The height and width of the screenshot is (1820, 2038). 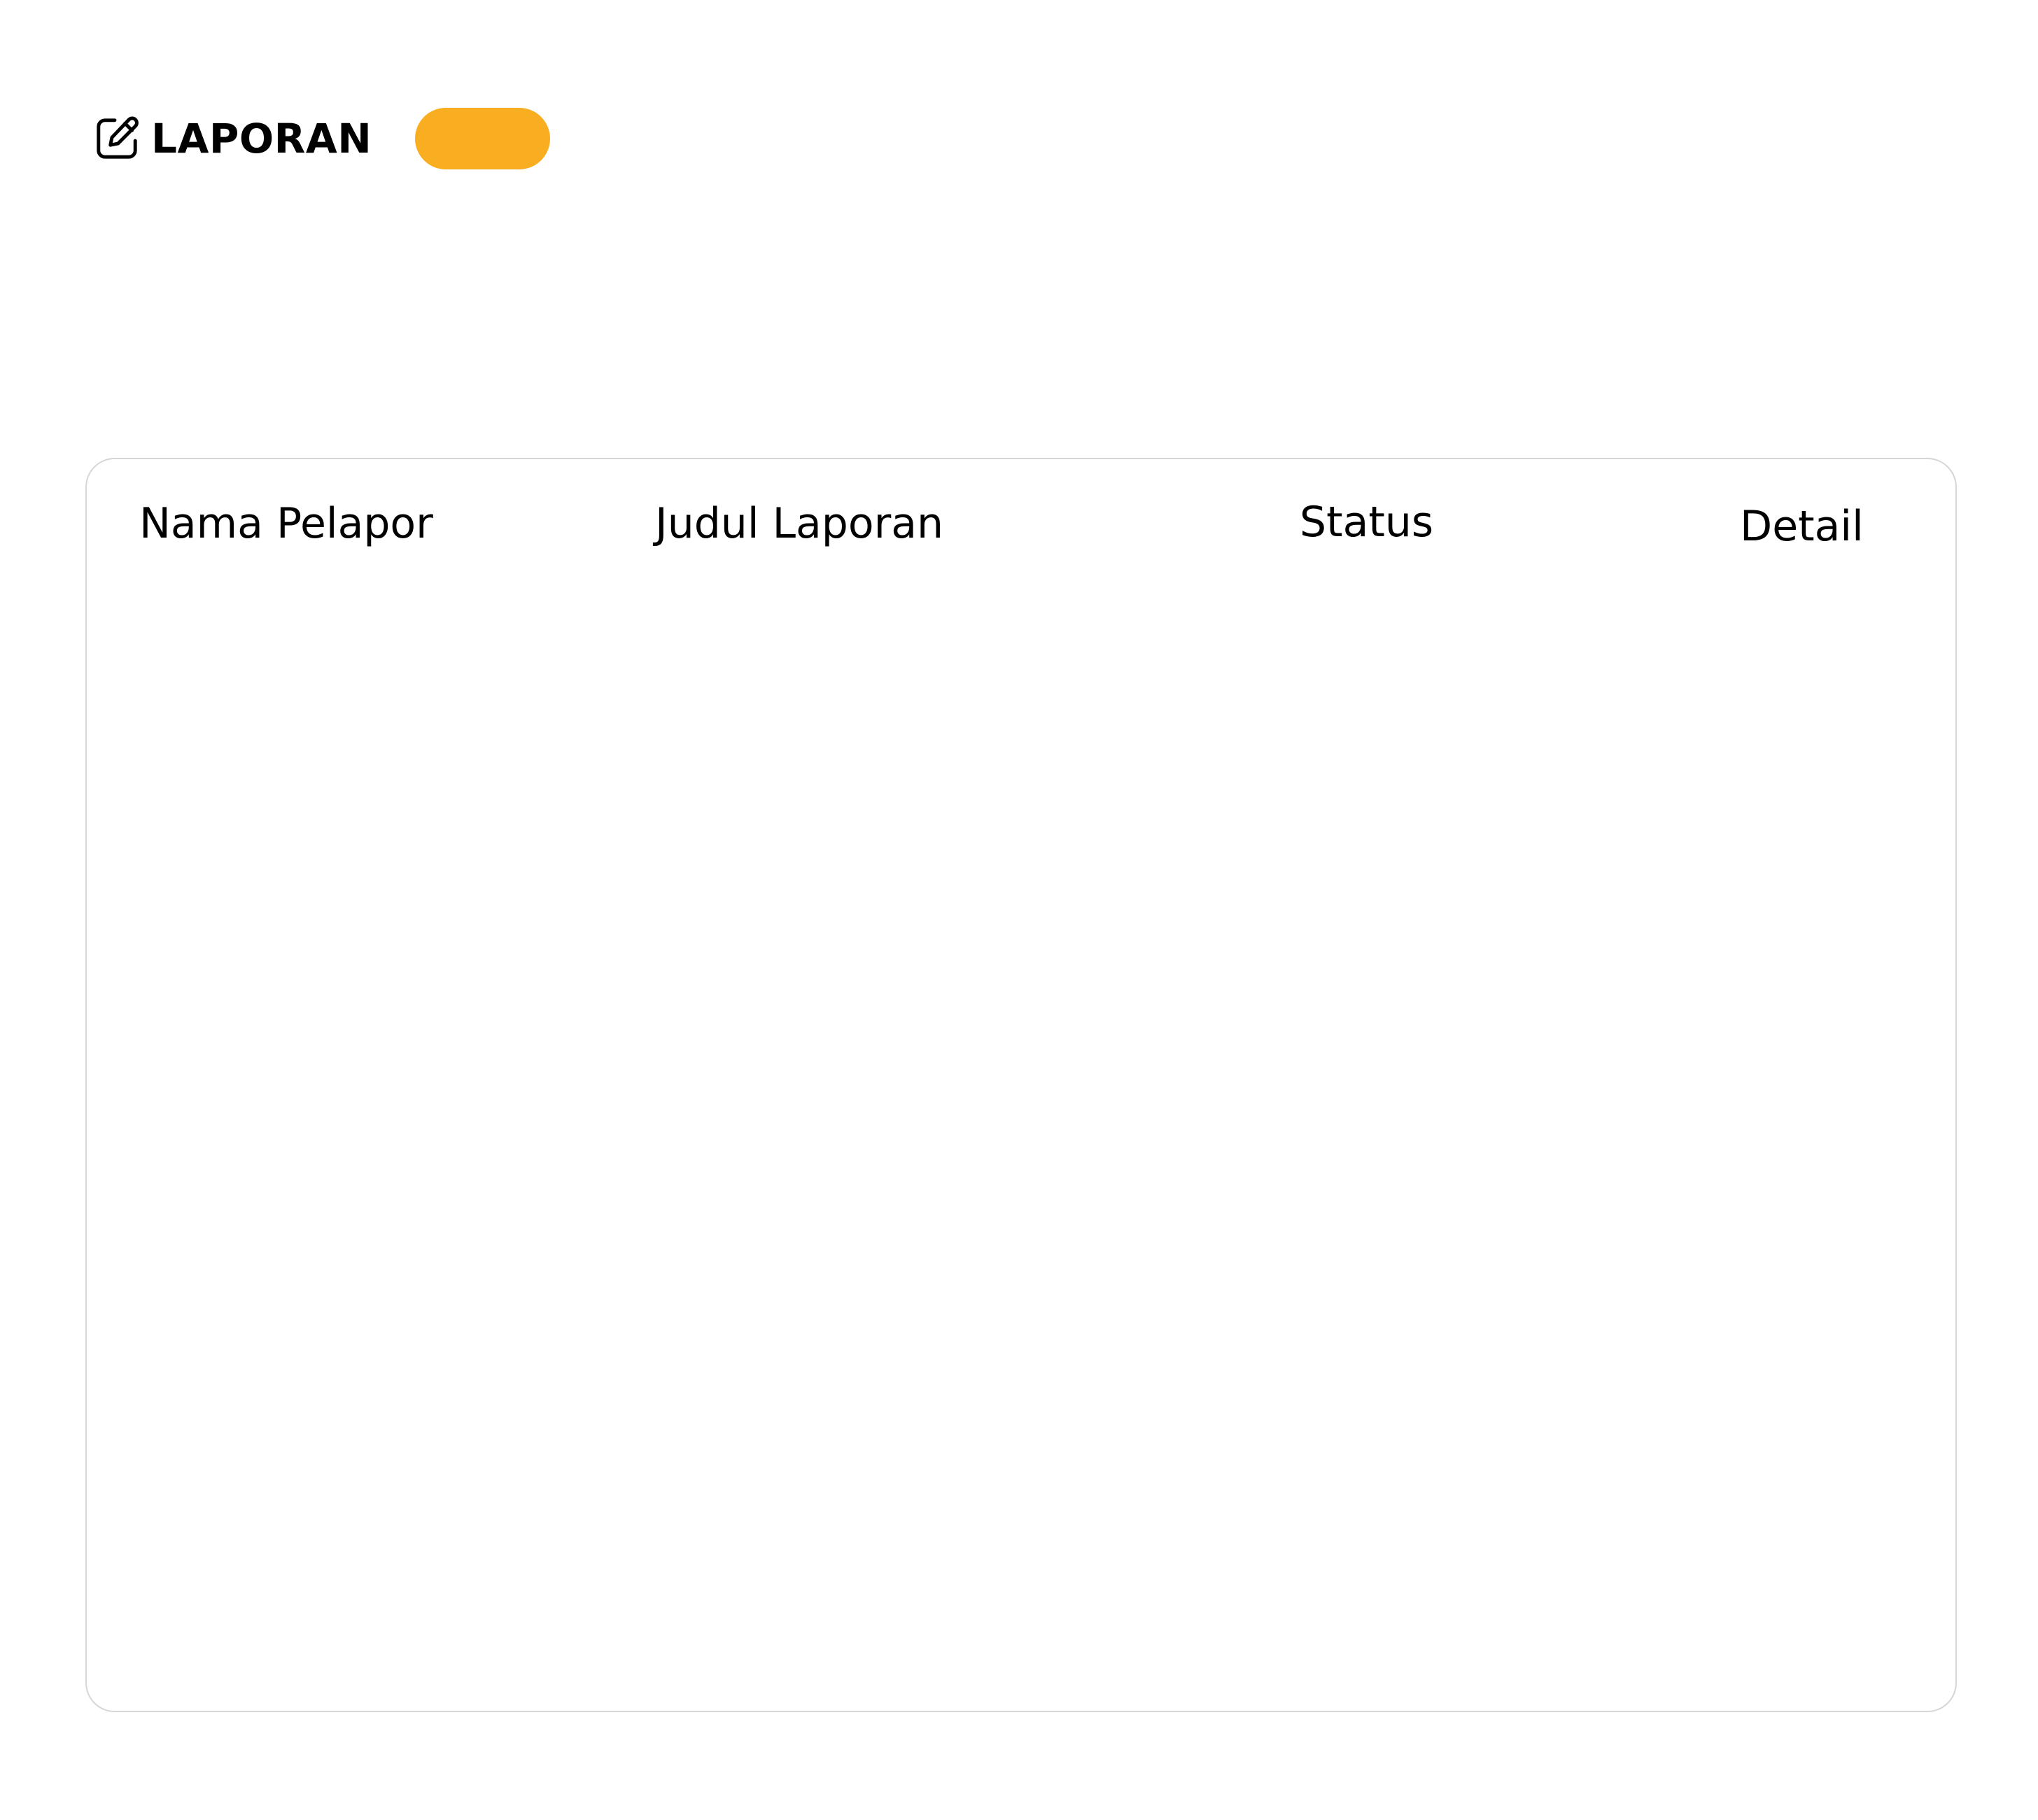 I want to click on column-header-status: Status, so click(x=1367, y=522).